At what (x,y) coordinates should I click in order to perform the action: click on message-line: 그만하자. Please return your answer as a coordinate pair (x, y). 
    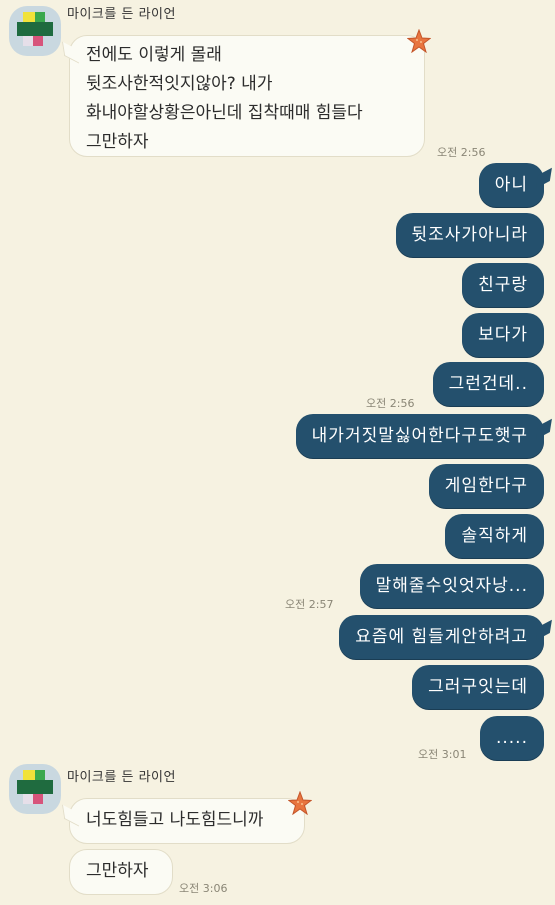
    Looking at the image, I should click on (117, 142).